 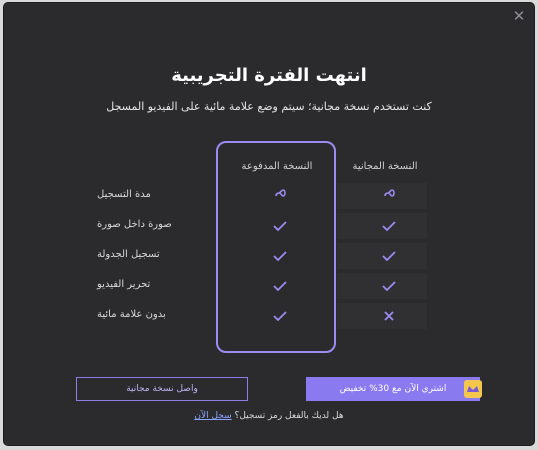 I want to click on buy-now-button: اشتري الآن مع 30% تخفيض, so click(x=394, y=389).